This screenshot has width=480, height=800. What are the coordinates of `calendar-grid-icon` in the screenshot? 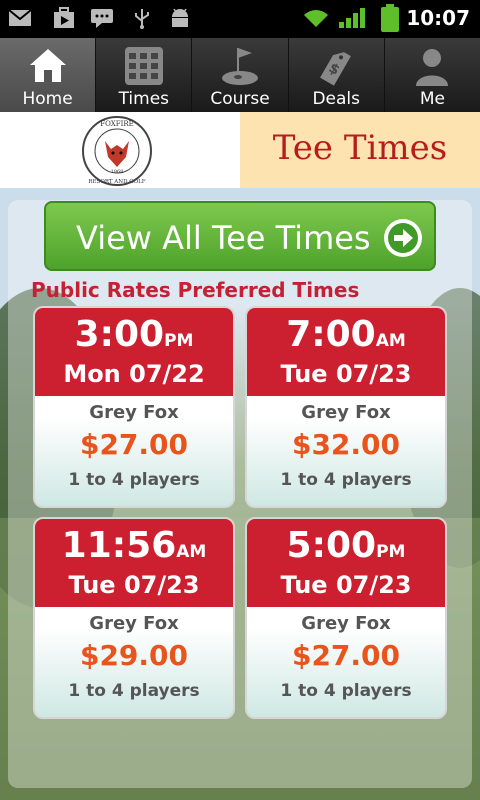 It's located at (143, 66).